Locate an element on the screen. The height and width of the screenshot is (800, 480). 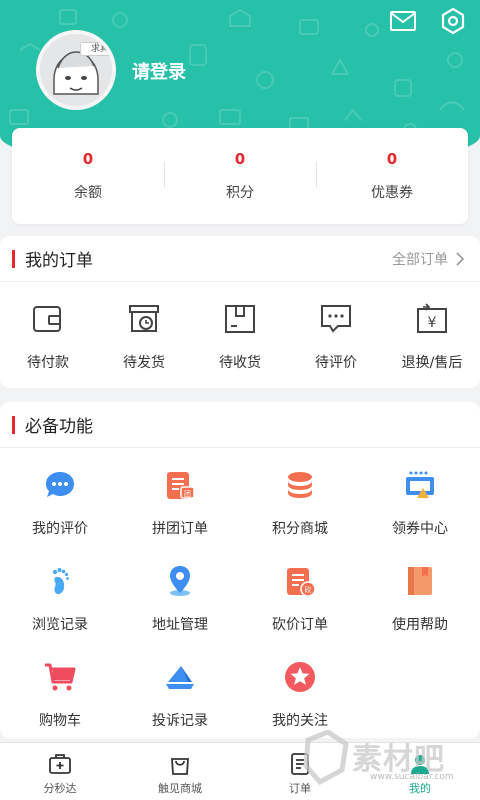
function-my-reviews: 我的评价 is located at coordinates (60, 506).